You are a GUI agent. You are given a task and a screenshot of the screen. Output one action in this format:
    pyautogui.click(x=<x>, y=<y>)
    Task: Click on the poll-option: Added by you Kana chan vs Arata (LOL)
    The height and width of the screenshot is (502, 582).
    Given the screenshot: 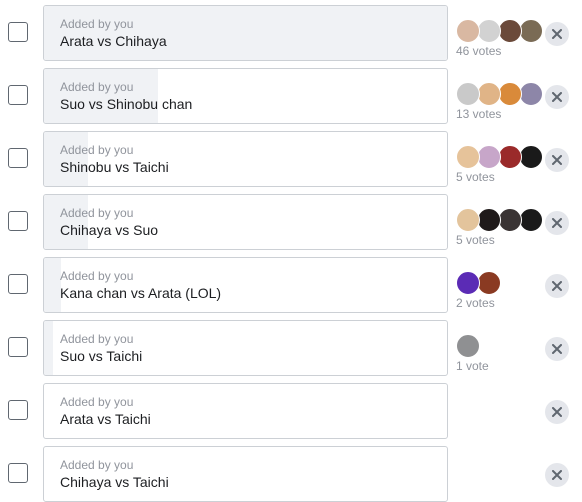 What is the action you would take?
    pyautogui.click(x=245, y=285)
    